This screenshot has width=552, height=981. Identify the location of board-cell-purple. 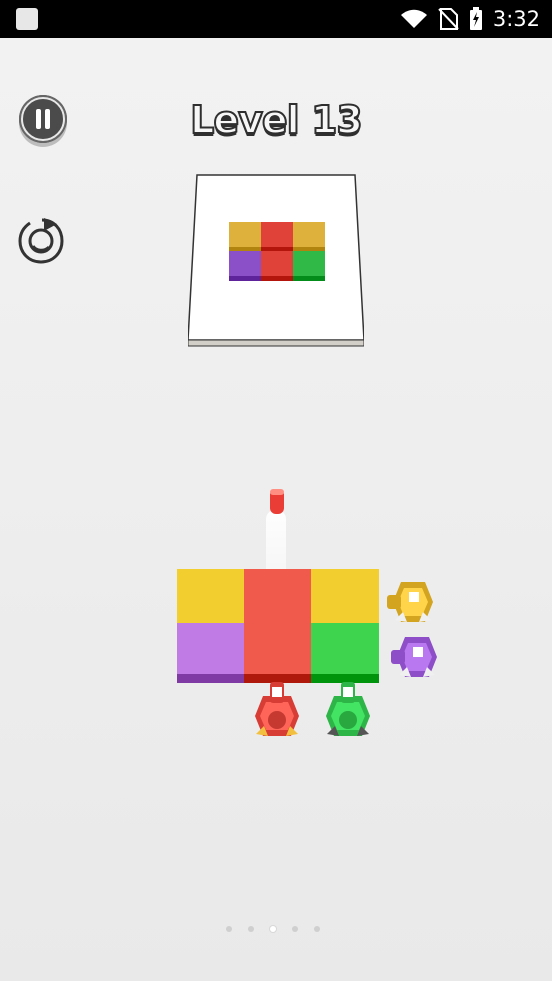
(211, 653).